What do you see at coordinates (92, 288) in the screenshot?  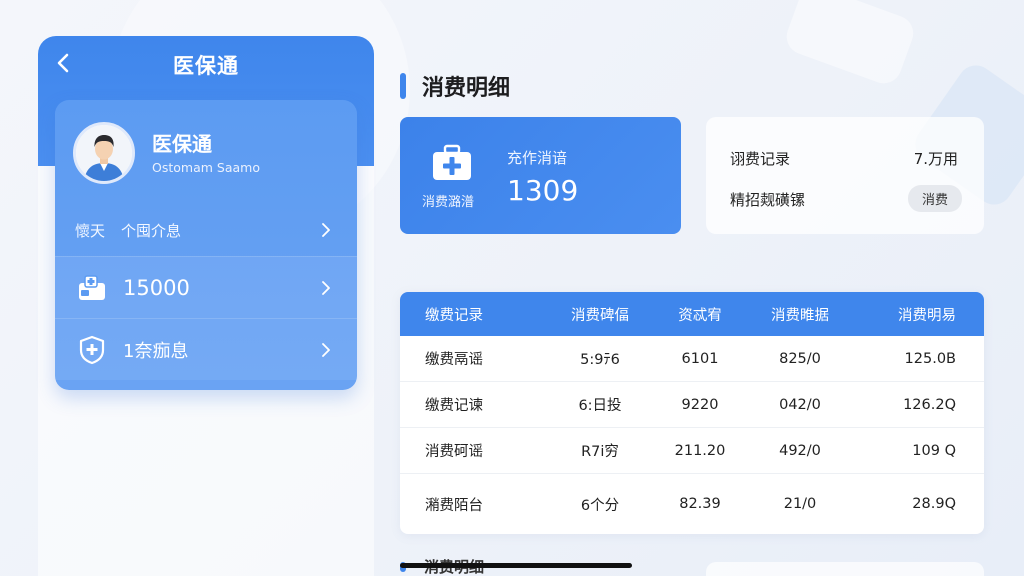 I see `medical-wallet-icon` at bounding box center [92, 288].